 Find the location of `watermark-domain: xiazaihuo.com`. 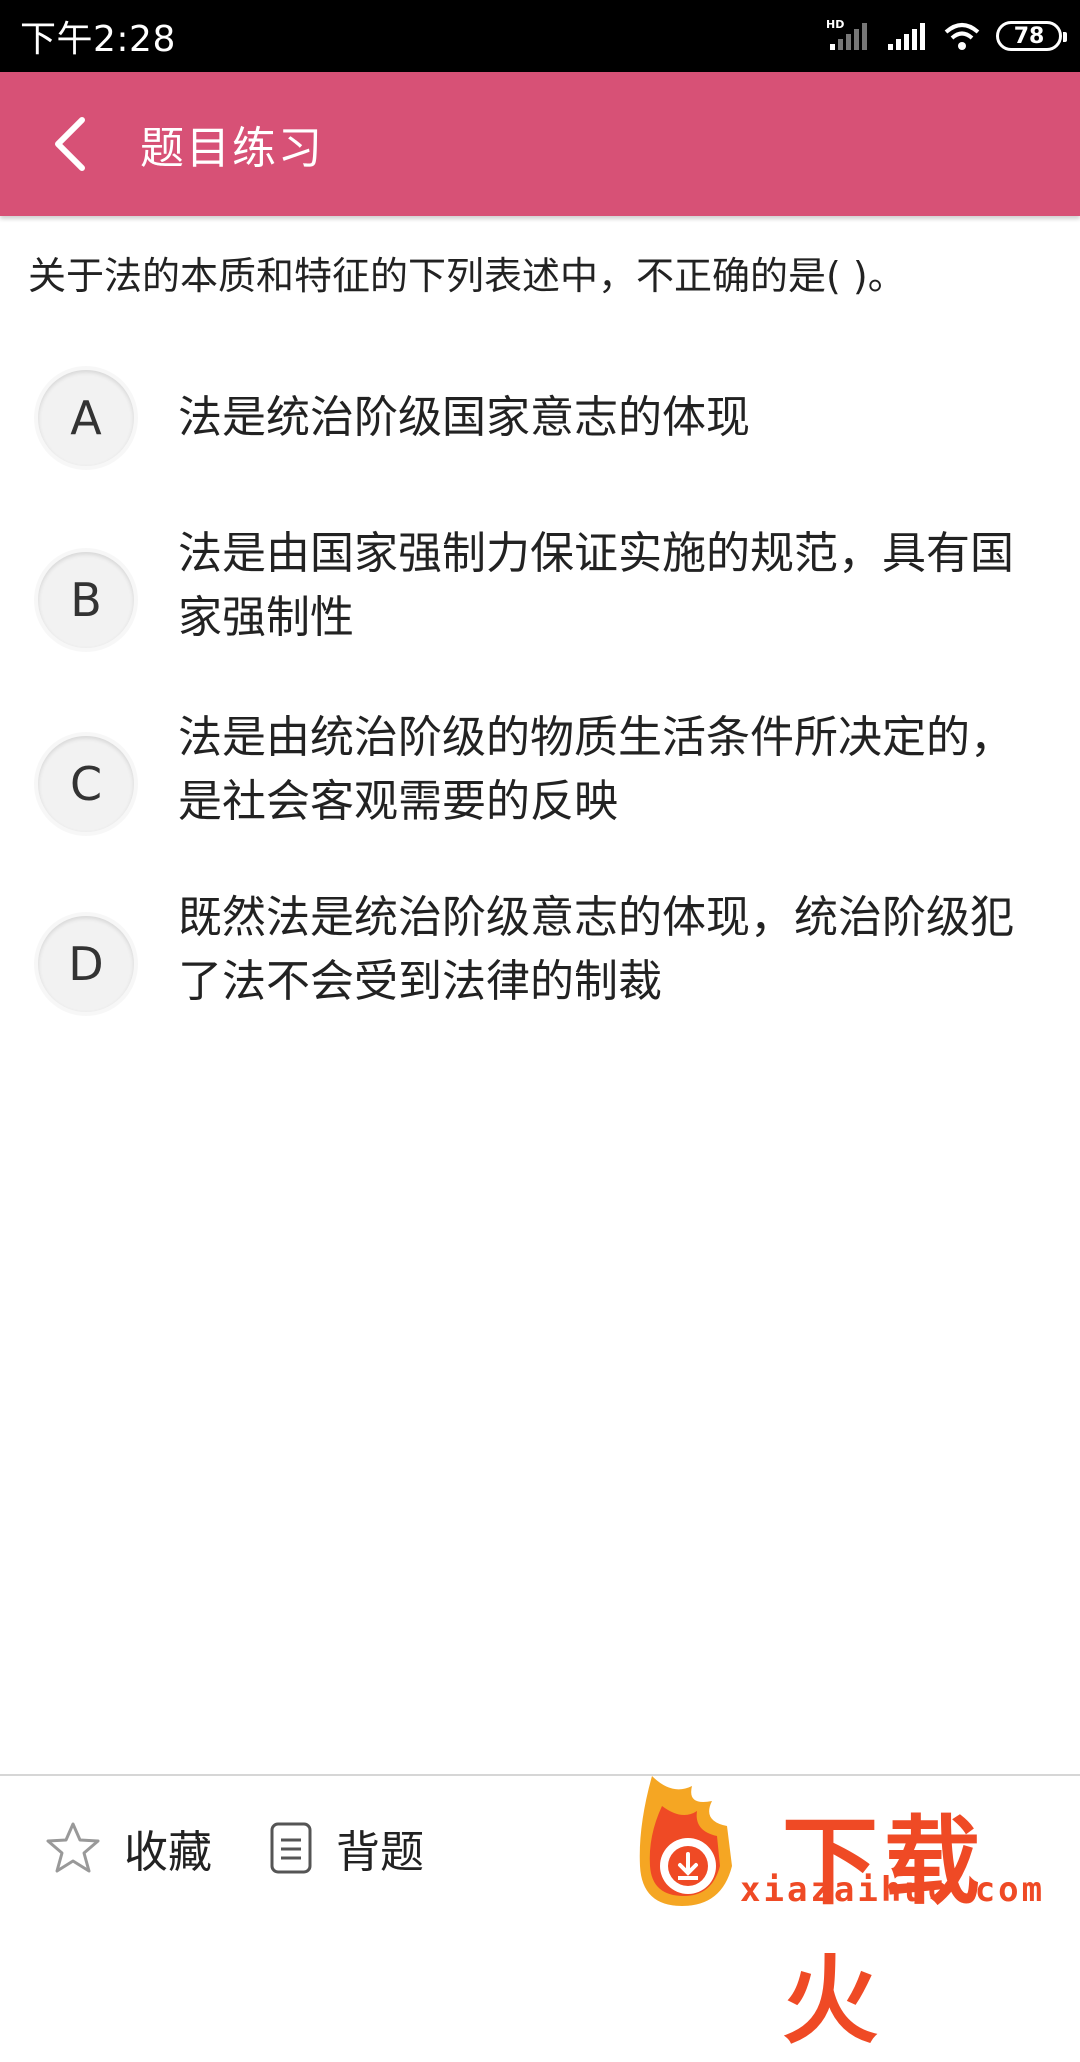

watermark-domain: xiazaihuo.com is located at coordinates (893, 1890).